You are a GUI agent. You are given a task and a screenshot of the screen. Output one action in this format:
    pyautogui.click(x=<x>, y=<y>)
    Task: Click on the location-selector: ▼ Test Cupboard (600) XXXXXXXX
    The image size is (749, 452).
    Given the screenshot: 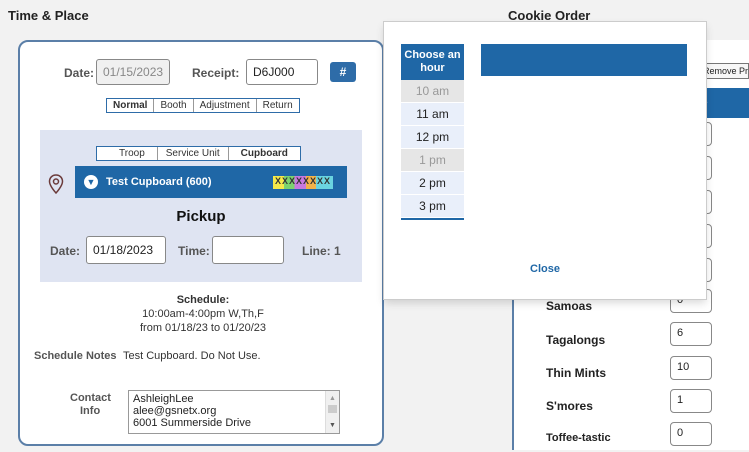 What is the action you would take?
    pyautogui.click(x=211, y=182)
    